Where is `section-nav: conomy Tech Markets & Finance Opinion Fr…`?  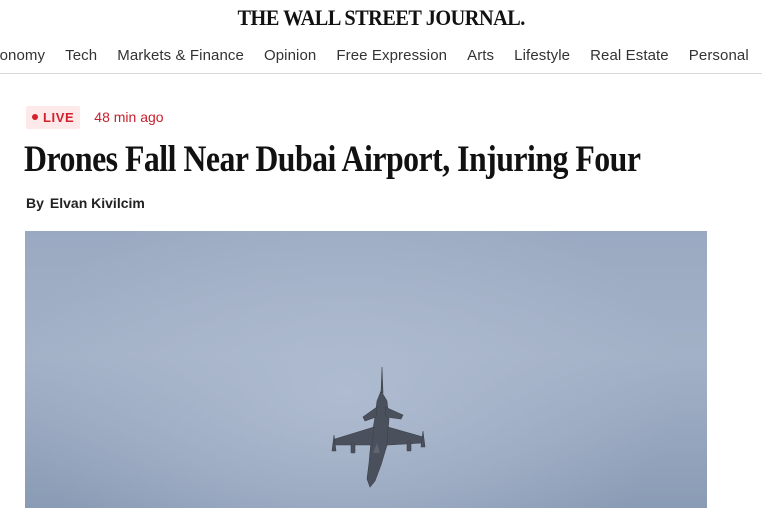 section-nav: conomy Tech Markets & Finance Opinion Fr… is located at coordinates (381, 55).